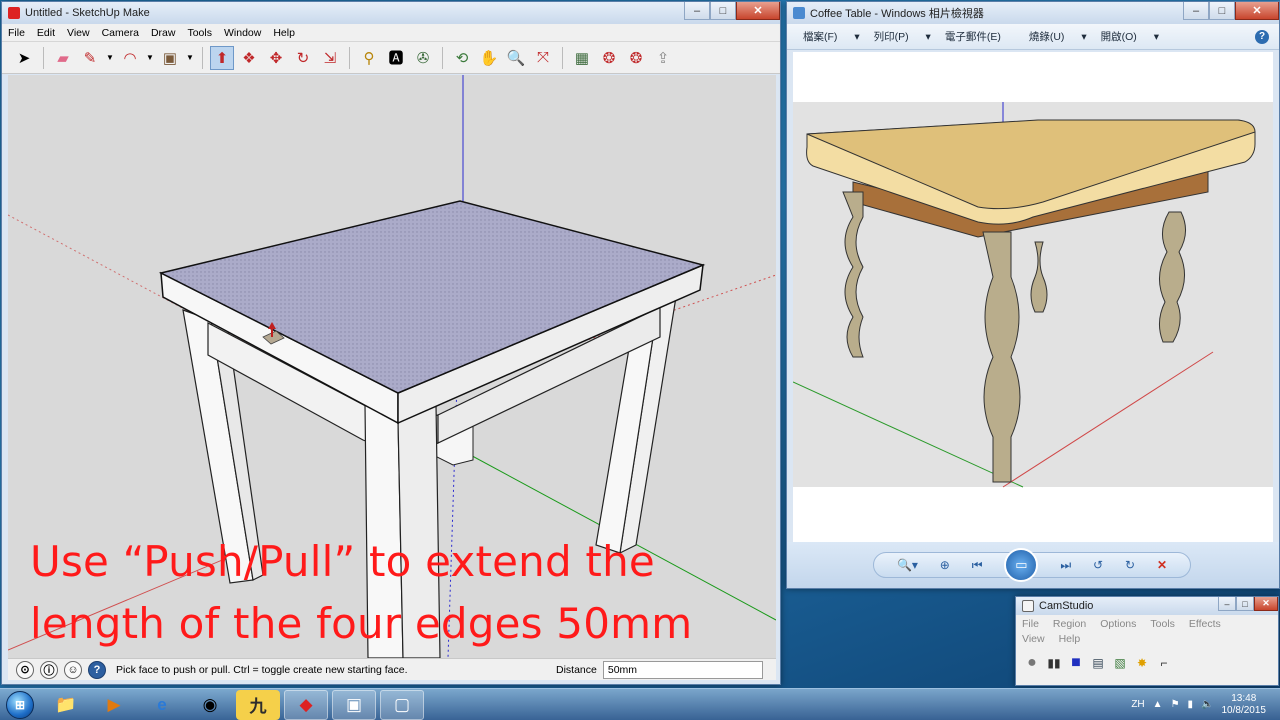  What do you see at coordinates (114, 705) in the screenshot?
I see `media-player-icon: ▶` at bounding box center [114, 705].